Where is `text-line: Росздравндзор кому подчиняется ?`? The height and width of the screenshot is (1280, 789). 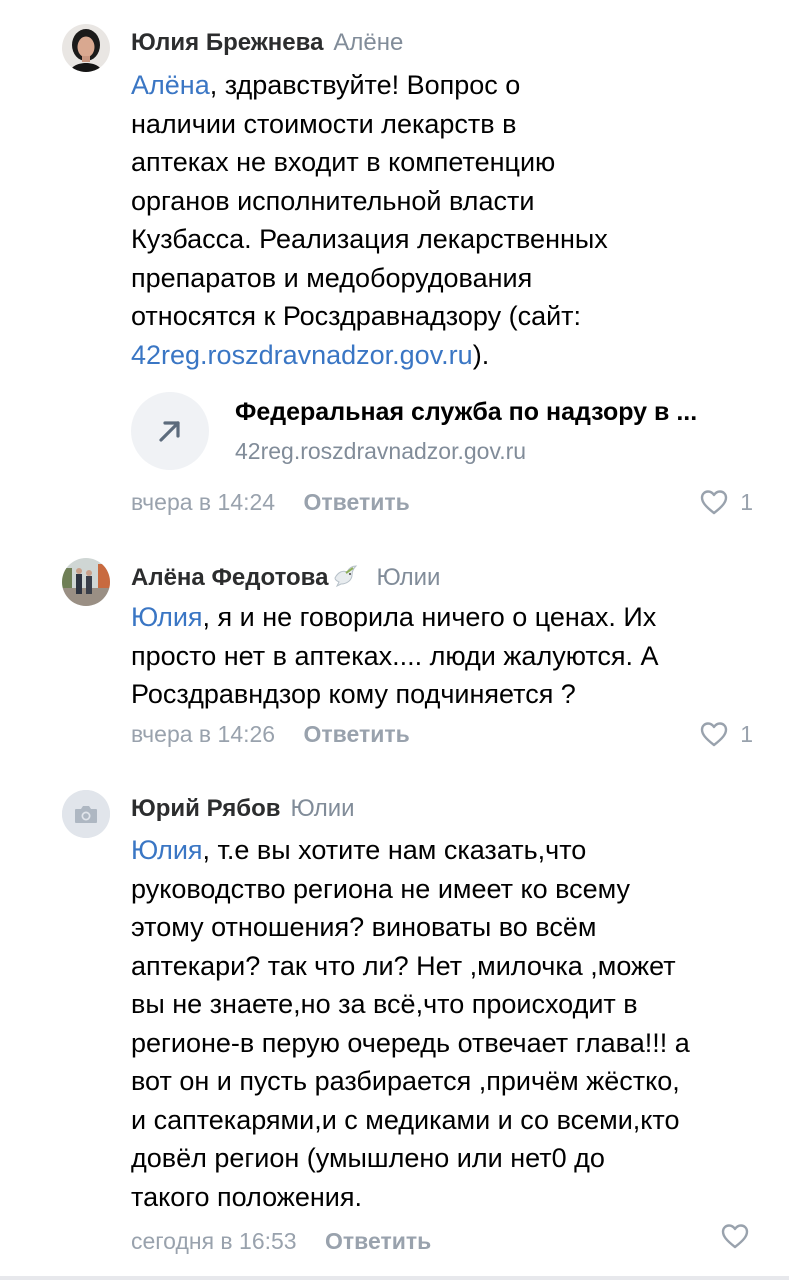 text-line: Росздравндзор кому подчиняется ? is located at coordinates (353, 694).